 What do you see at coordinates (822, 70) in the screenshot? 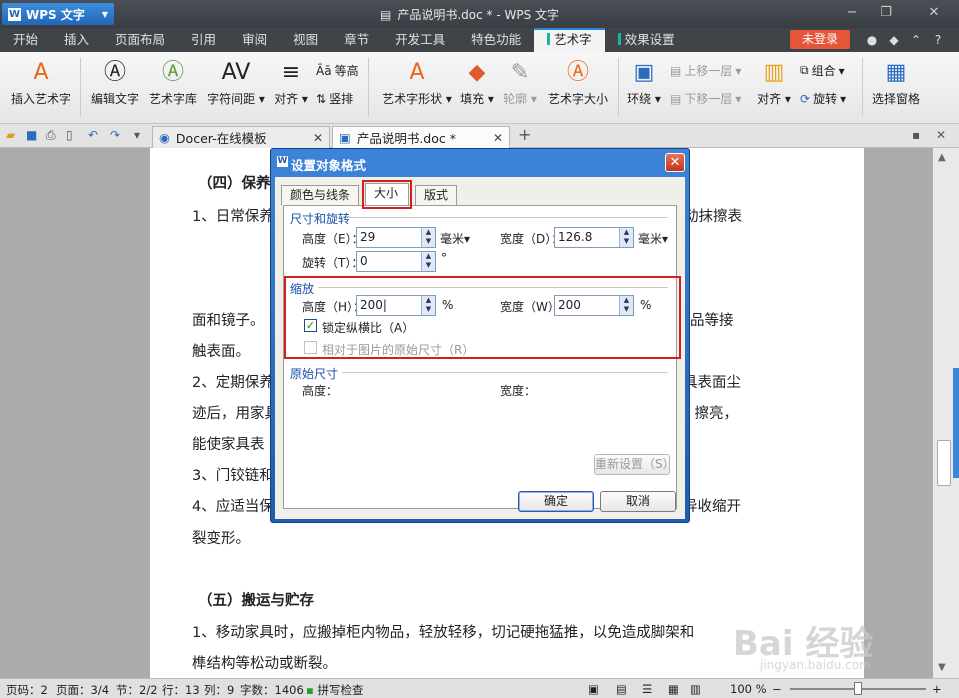
I see `group-button: ⧉ 组合 ▾` at bounding box center [822, 70].